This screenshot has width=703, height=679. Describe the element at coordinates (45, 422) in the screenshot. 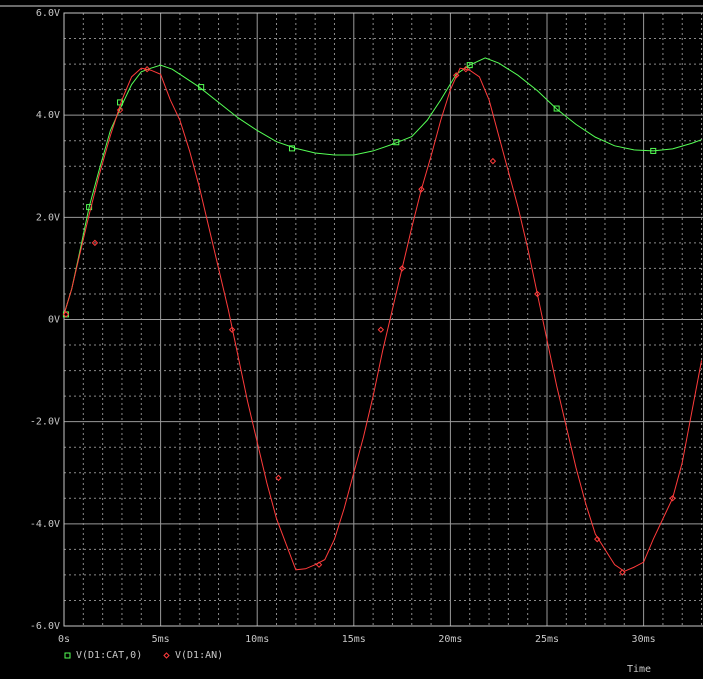

I see `y-tick-label: -2.0V` at that location.